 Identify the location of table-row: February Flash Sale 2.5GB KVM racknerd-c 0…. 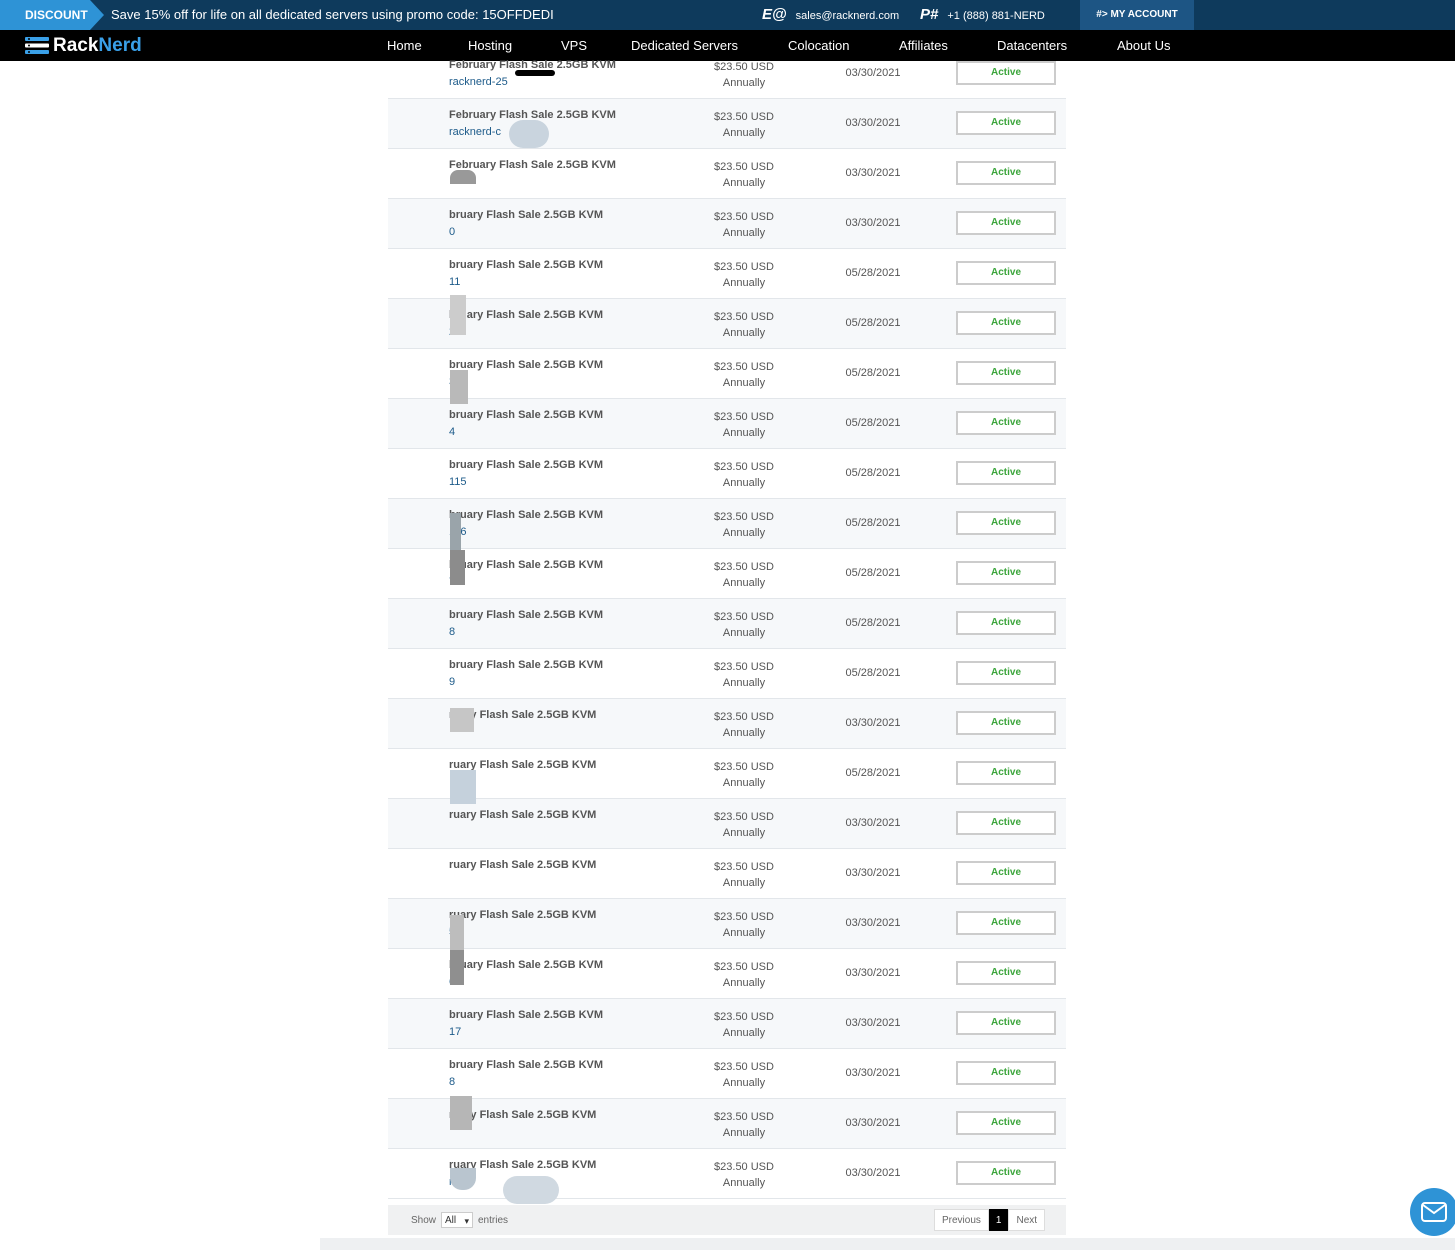
(727, 124).